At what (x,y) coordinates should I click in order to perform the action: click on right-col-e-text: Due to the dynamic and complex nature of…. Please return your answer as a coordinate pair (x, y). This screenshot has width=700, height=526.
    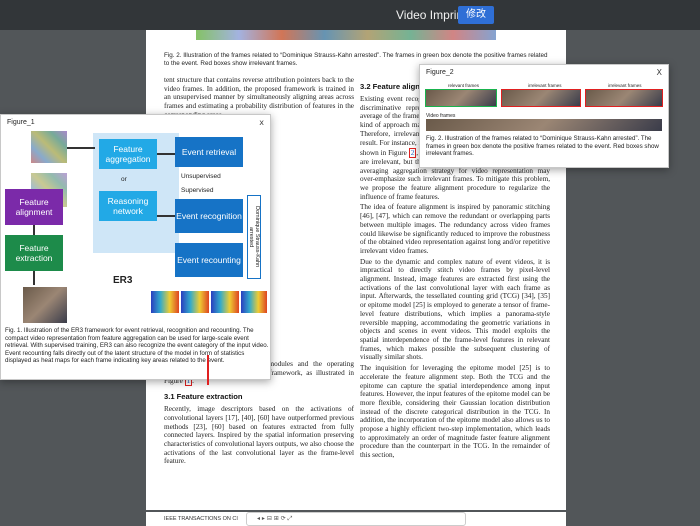
    Looking at the image, I should click on (455, 309).